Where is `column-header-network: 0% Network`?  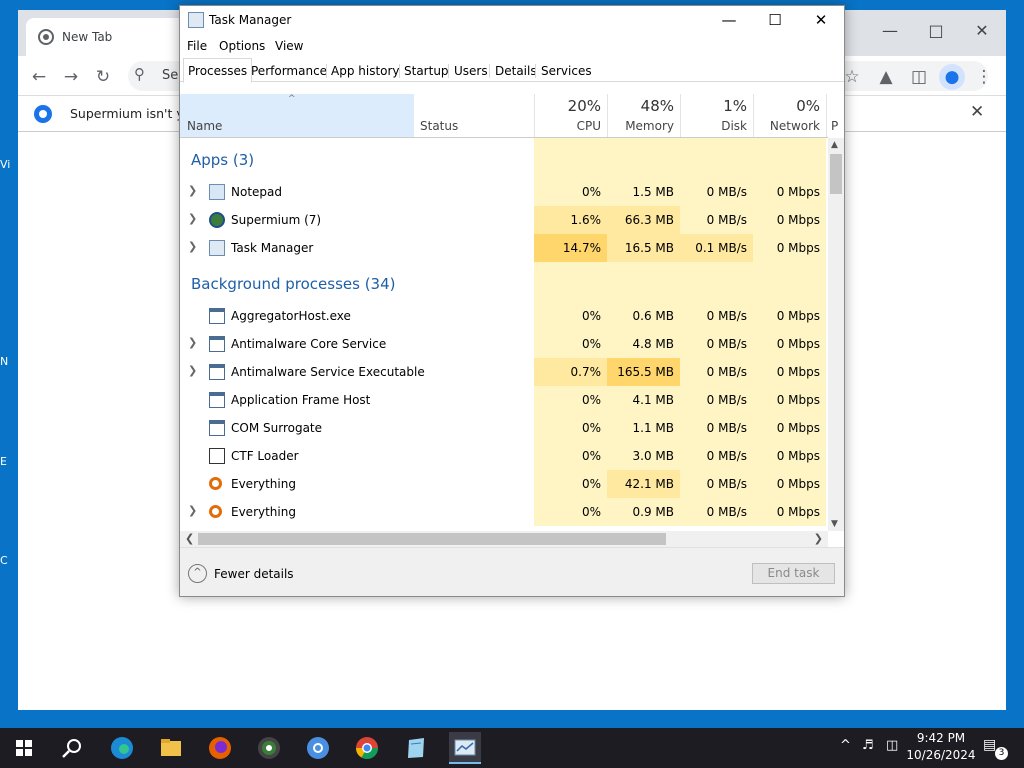 column-header-network: 0% Network is located at coordinates (789, 115).